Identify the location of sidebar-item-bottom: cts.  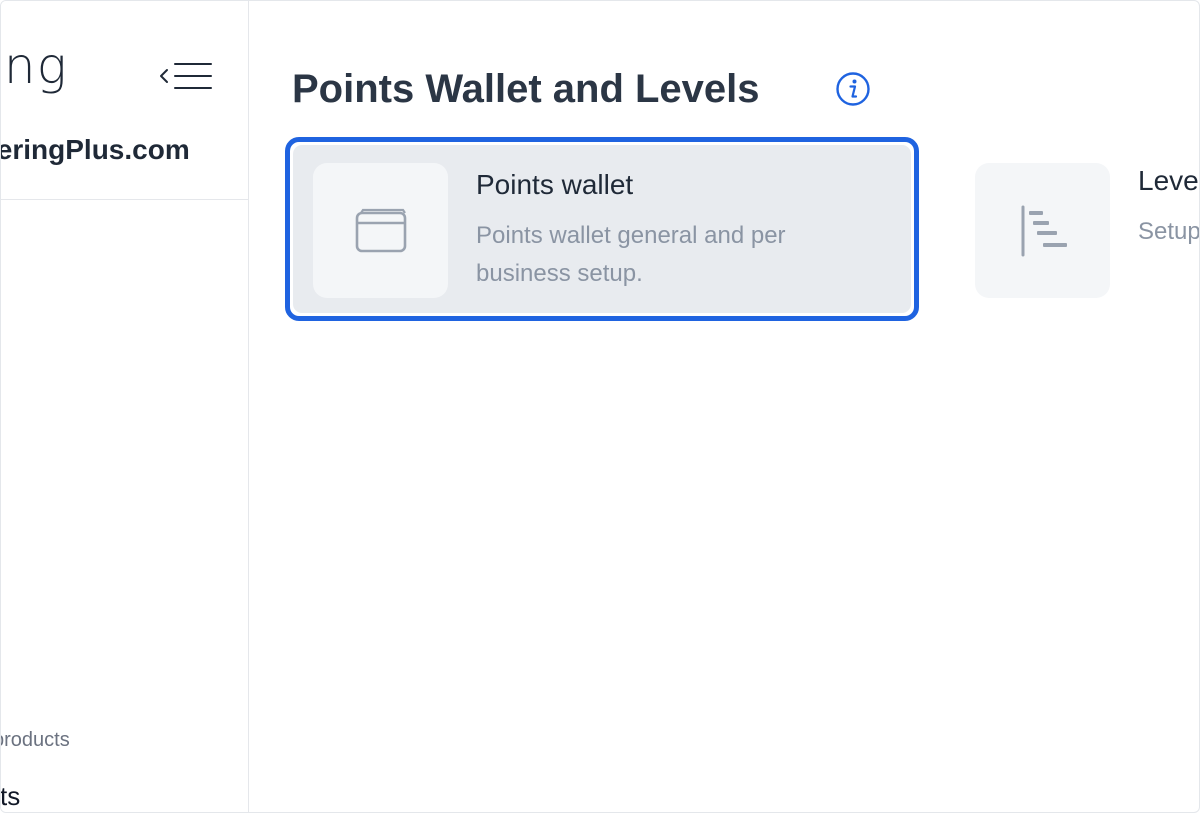
(10, 796).